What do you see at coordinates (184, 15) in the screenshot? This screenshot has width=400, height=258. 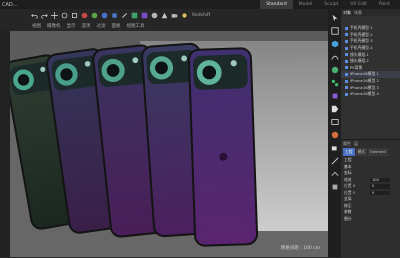 I see `light-icon` at bounding box center [184, 15].